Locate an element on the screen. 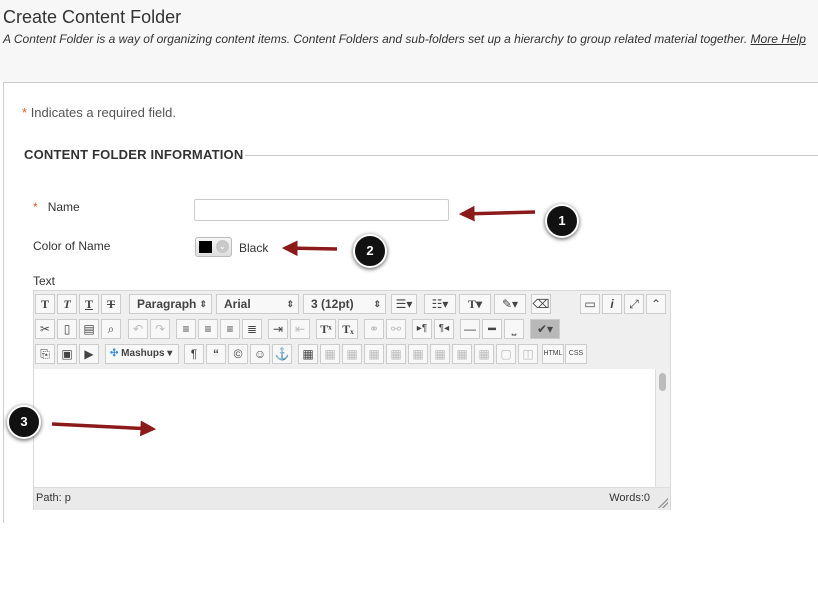 Image resolution: width=818 pixels, height=604 pixels. callout-1: 1 is located at coordinates (562, 221).